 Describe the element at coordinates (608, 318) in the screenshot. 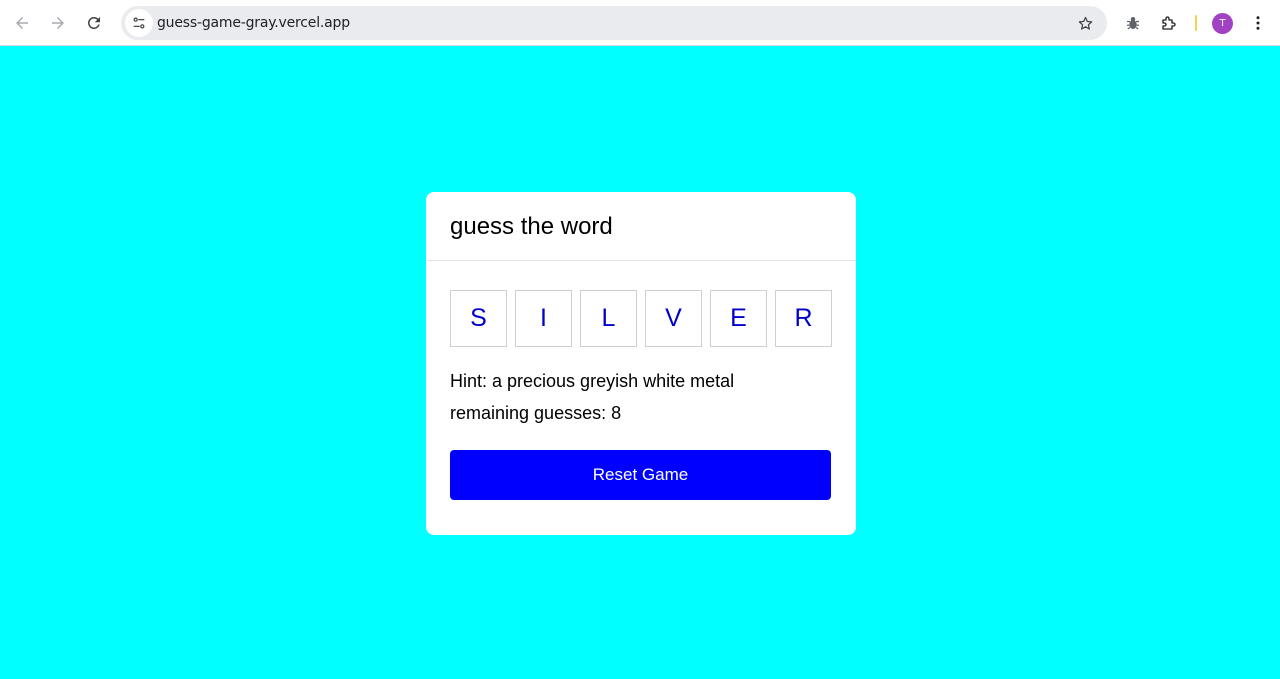

I see `letter-box: L` at that location.